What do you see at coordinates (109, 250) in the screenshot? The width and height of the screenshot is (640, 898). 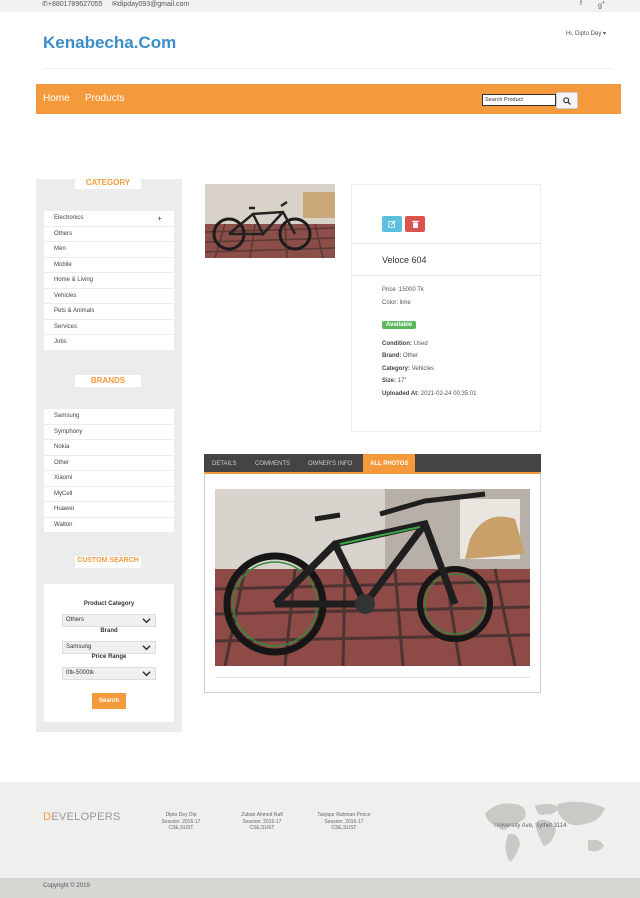 I see `category-item: Men` at bounding box center [109, 250].